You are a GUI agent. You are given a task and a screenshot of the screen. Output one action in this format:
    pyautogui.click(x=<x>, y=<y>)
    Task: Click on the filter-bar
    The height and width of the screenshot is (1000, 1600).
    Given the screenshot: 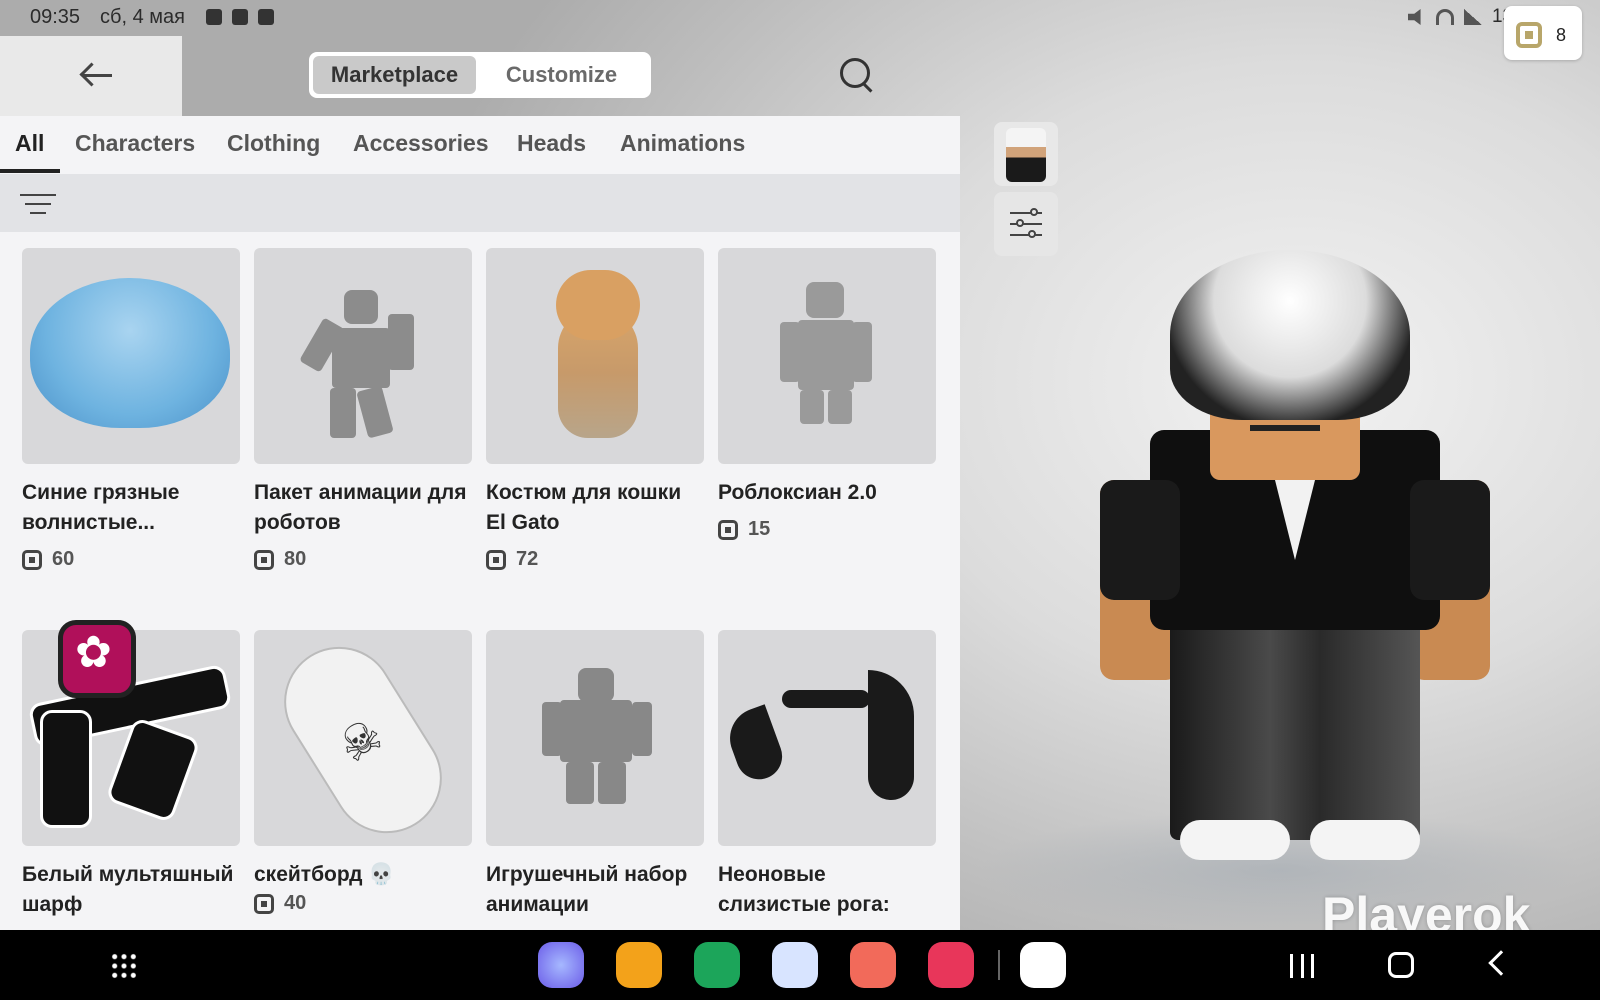 What is the action you would take?
    pyautogui.click(x=480, y=203)
    